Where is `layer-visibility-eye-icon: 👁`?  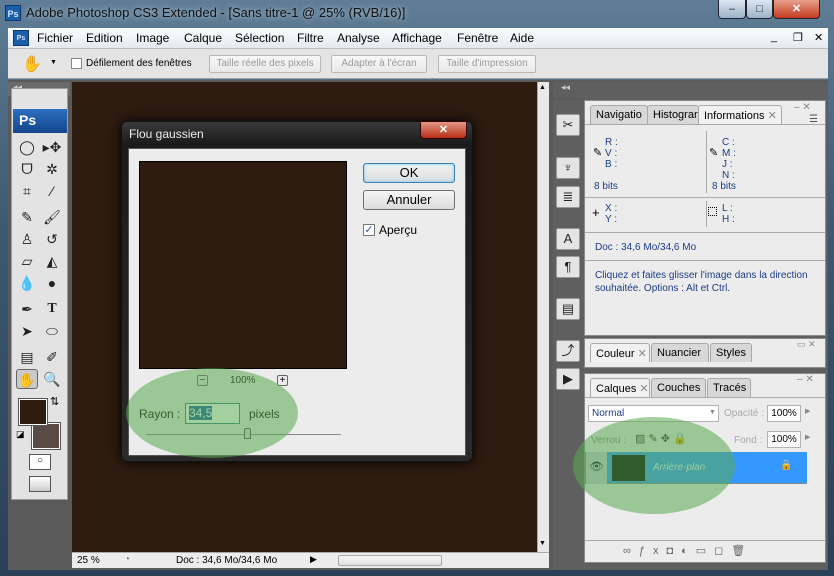 layer-visibility-eye-icon: 👁 is located at coordinates (597, 468).